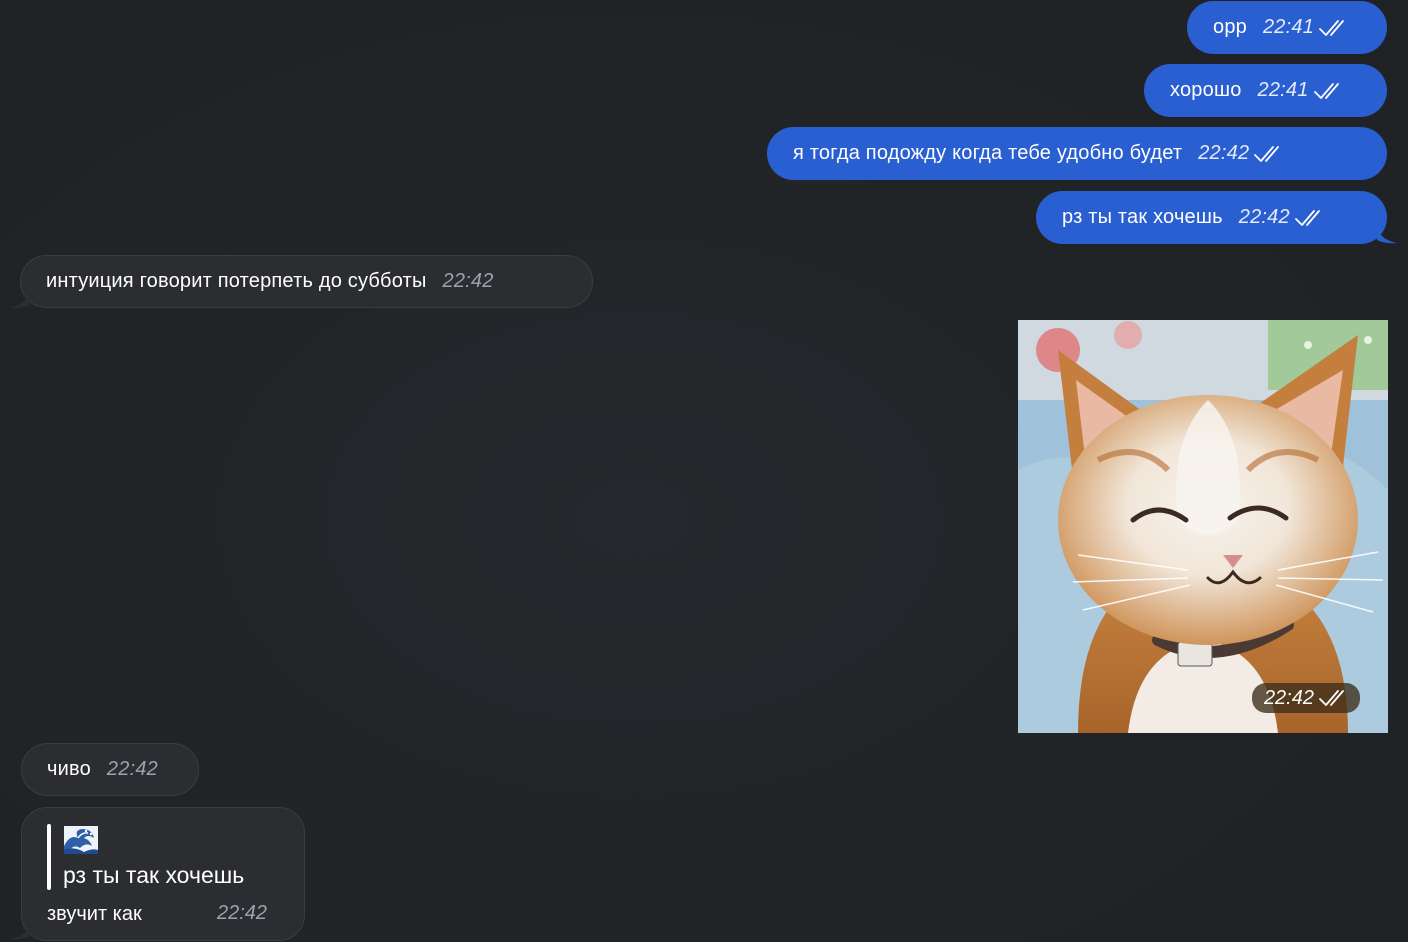  I want to click on image-time-badge: 22:42, so click(1305, 698).